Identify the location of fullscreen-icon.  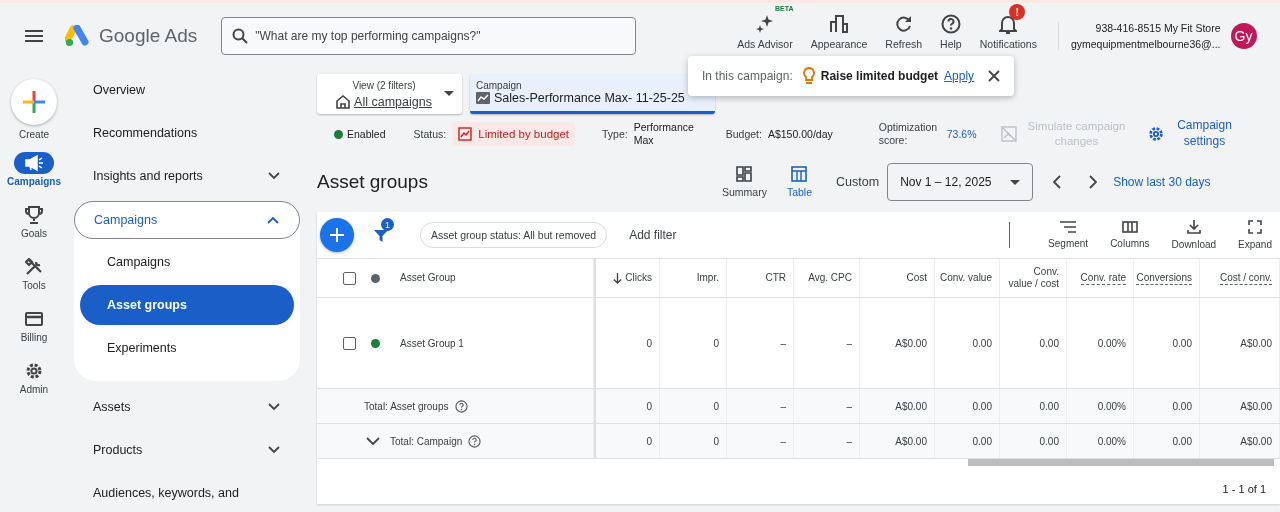
(1255, 227).